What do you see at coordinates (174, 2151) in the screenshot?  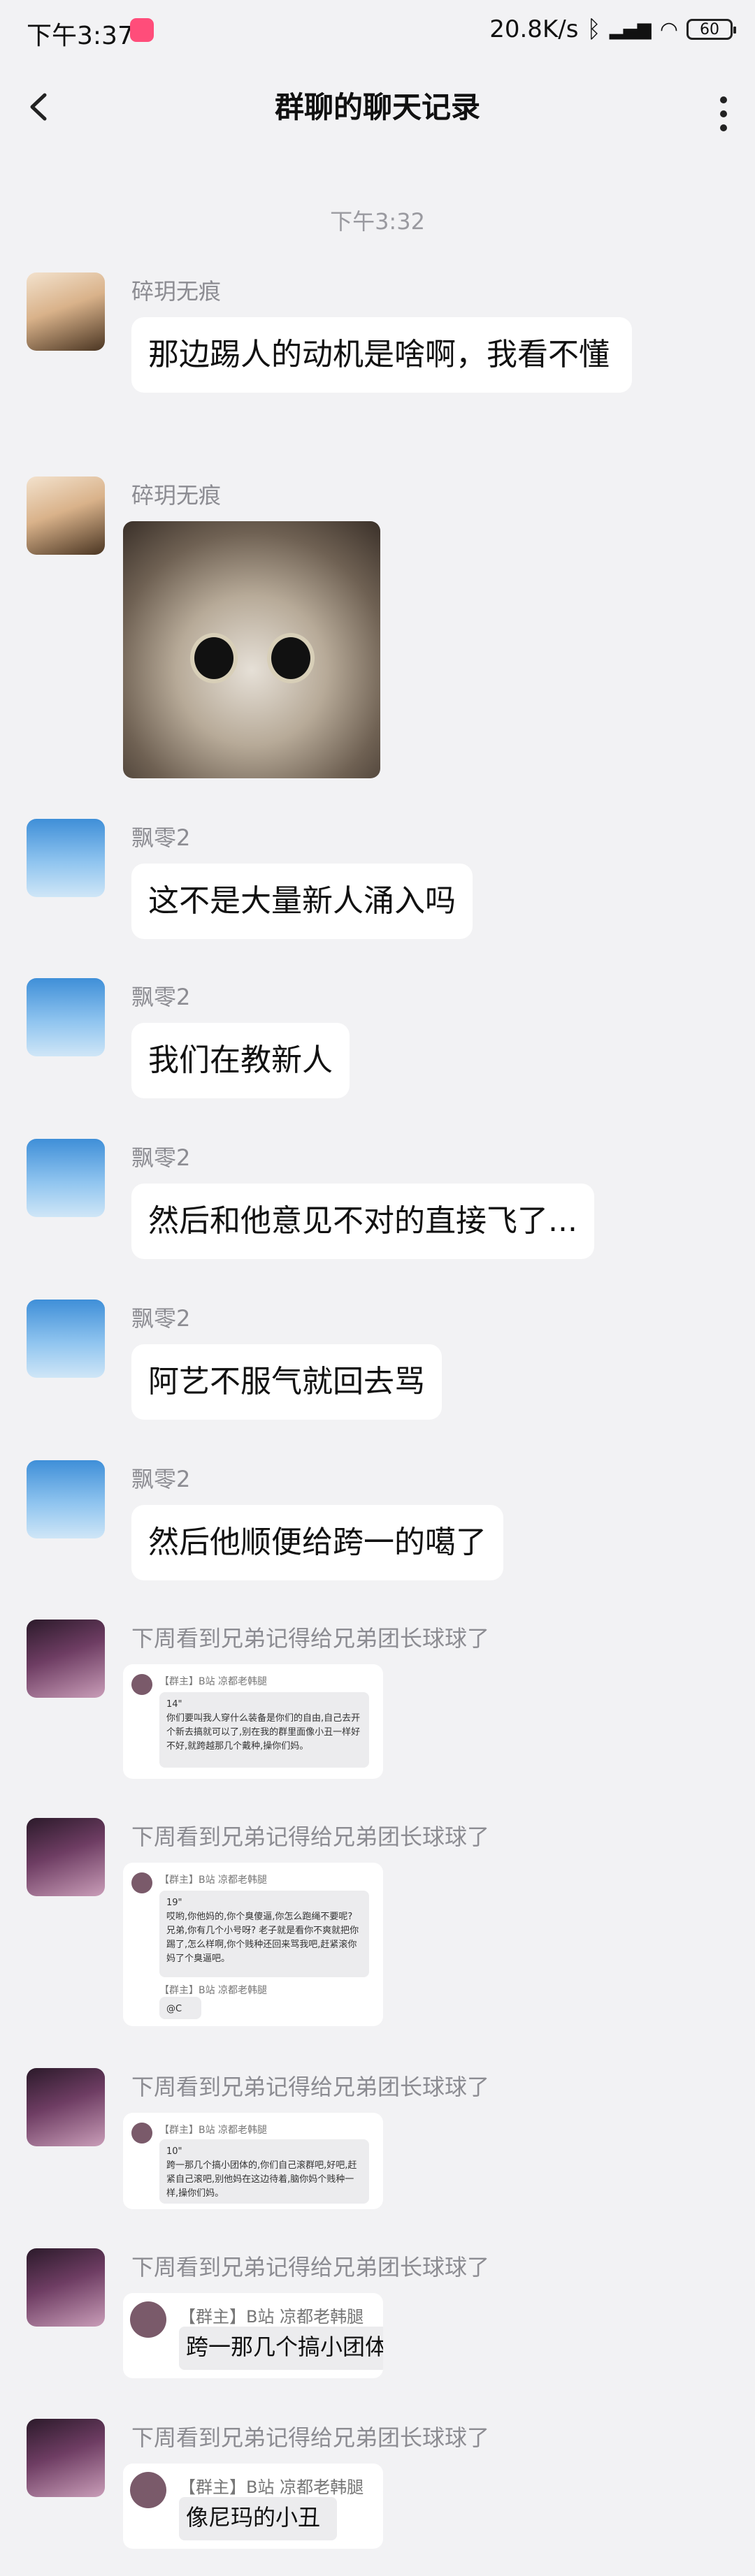 I see `voice-duration: 10"` at bounding box center [174, 2151].